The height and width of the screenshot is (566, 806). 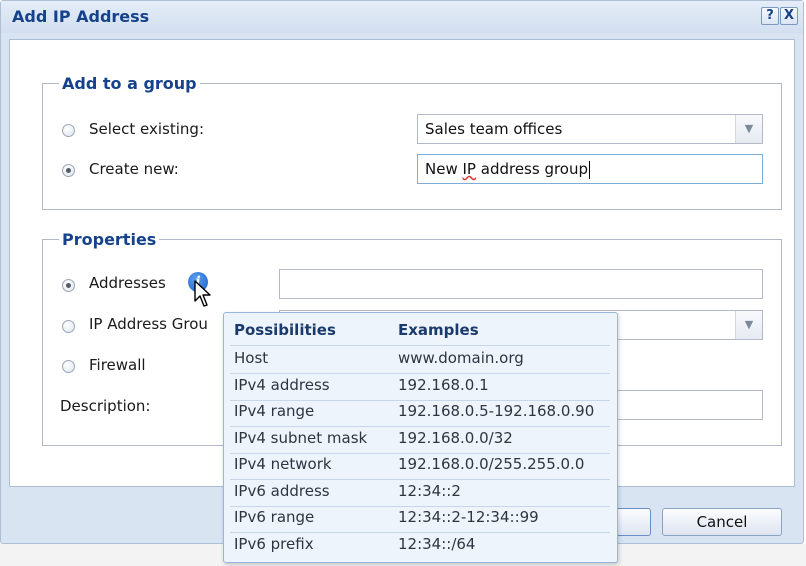 What do you see at coordinates (461, 358) in the screenshot?
I see `tooltip-example-cell: www.domain.org` at bounding box center [461, 358].